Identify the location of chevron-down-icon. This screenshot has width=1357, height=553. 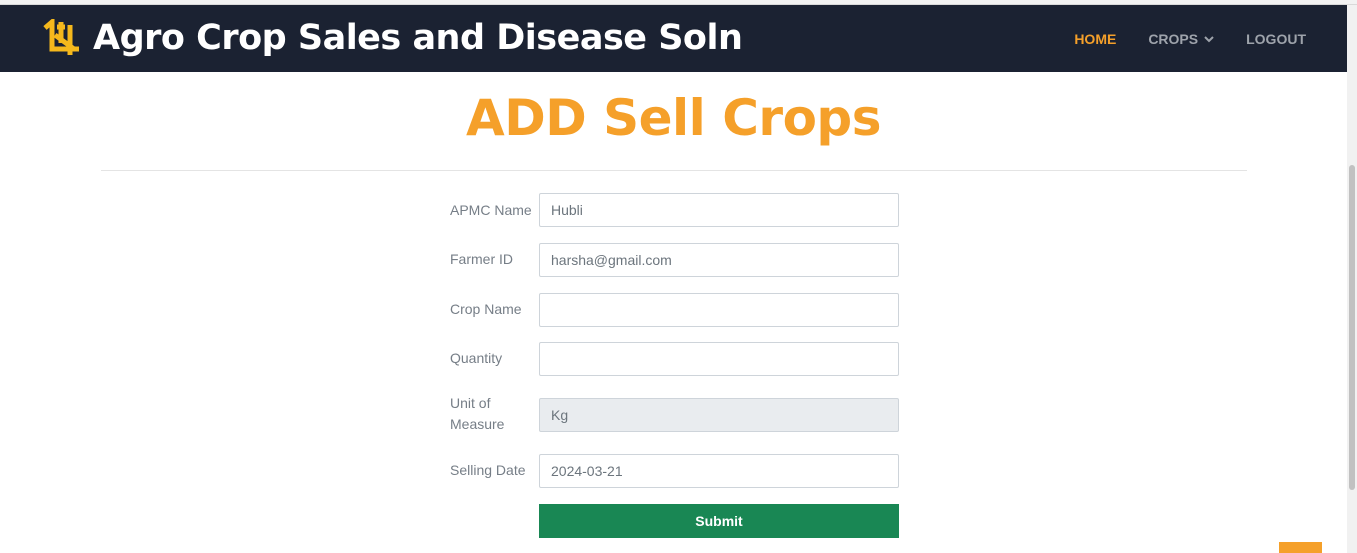
(1209, 39).